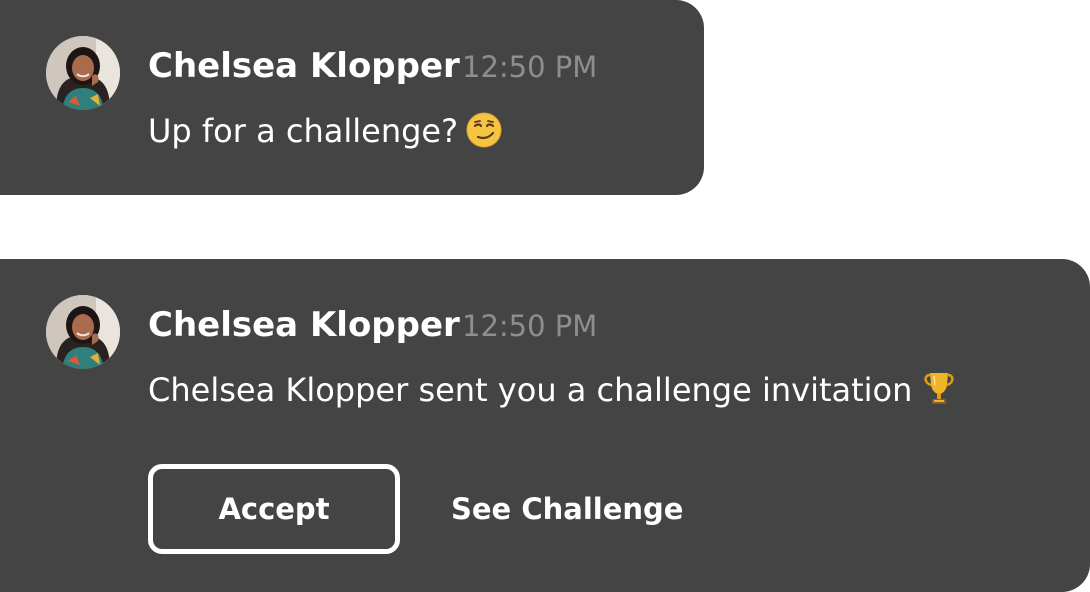  What do you see at coordinates (484, 135) in the screenshot?
I see `smirking-face-emoji-icon` at bounding box center [484, 135].